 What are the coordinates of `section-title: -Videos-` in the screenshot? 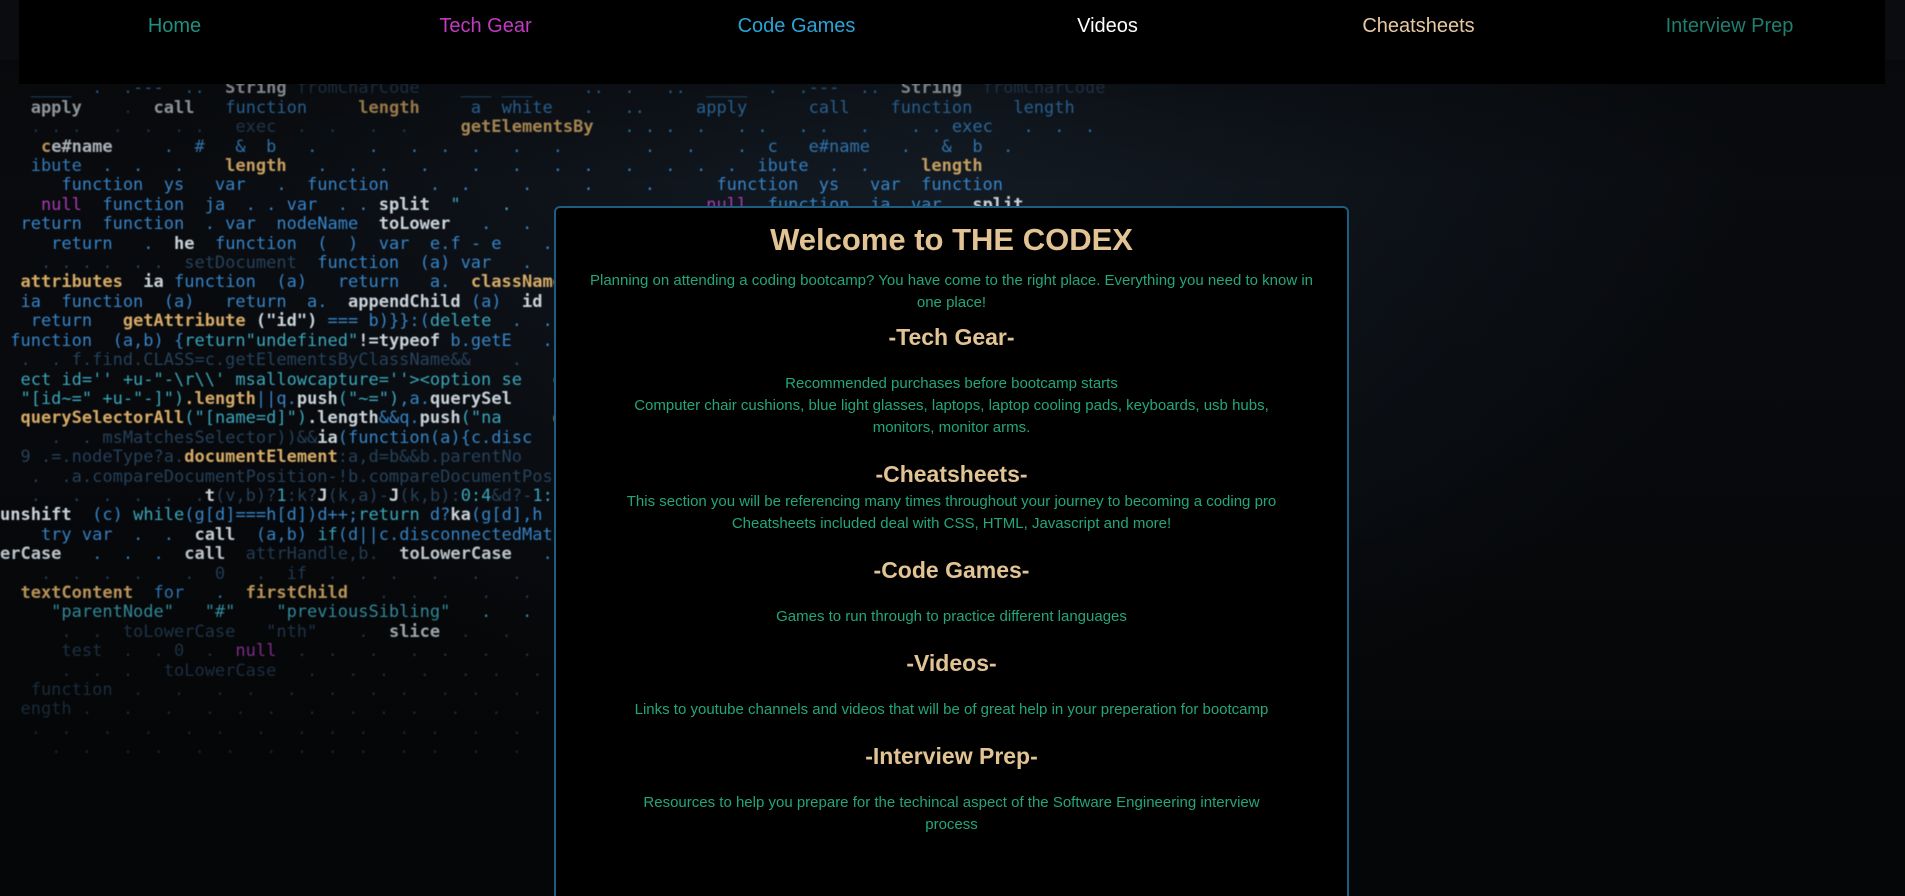 It's located at (951, 663).